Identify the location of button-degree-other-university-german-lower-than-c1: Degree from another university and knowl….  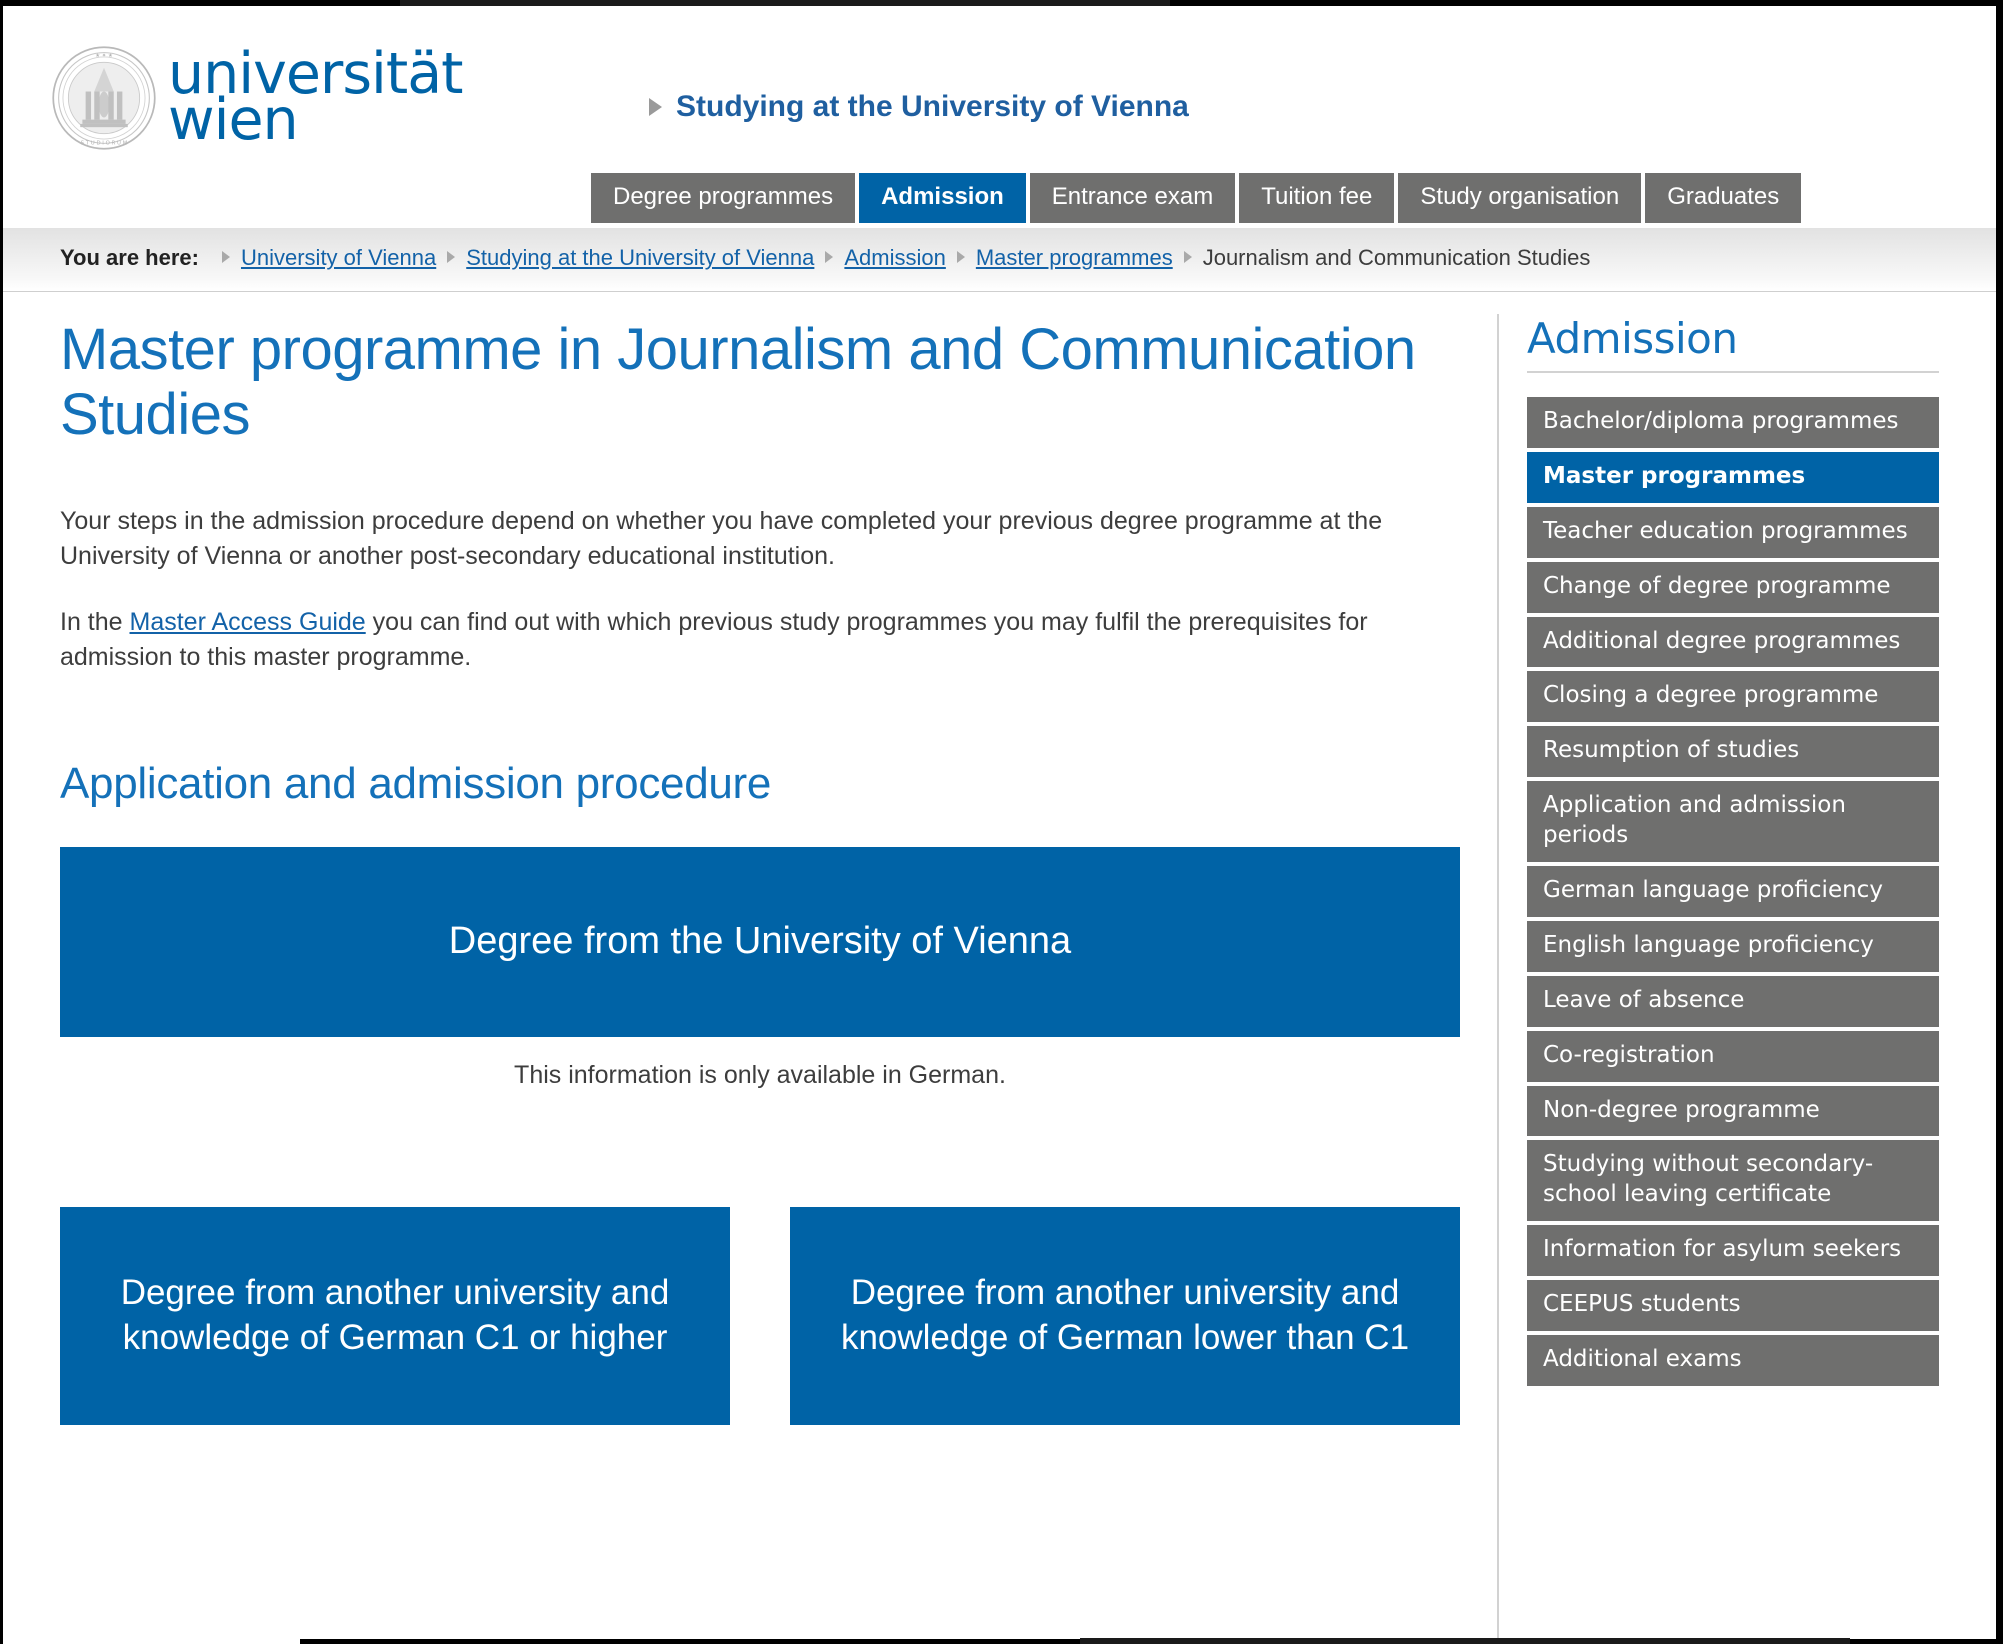
(1125, 1315).